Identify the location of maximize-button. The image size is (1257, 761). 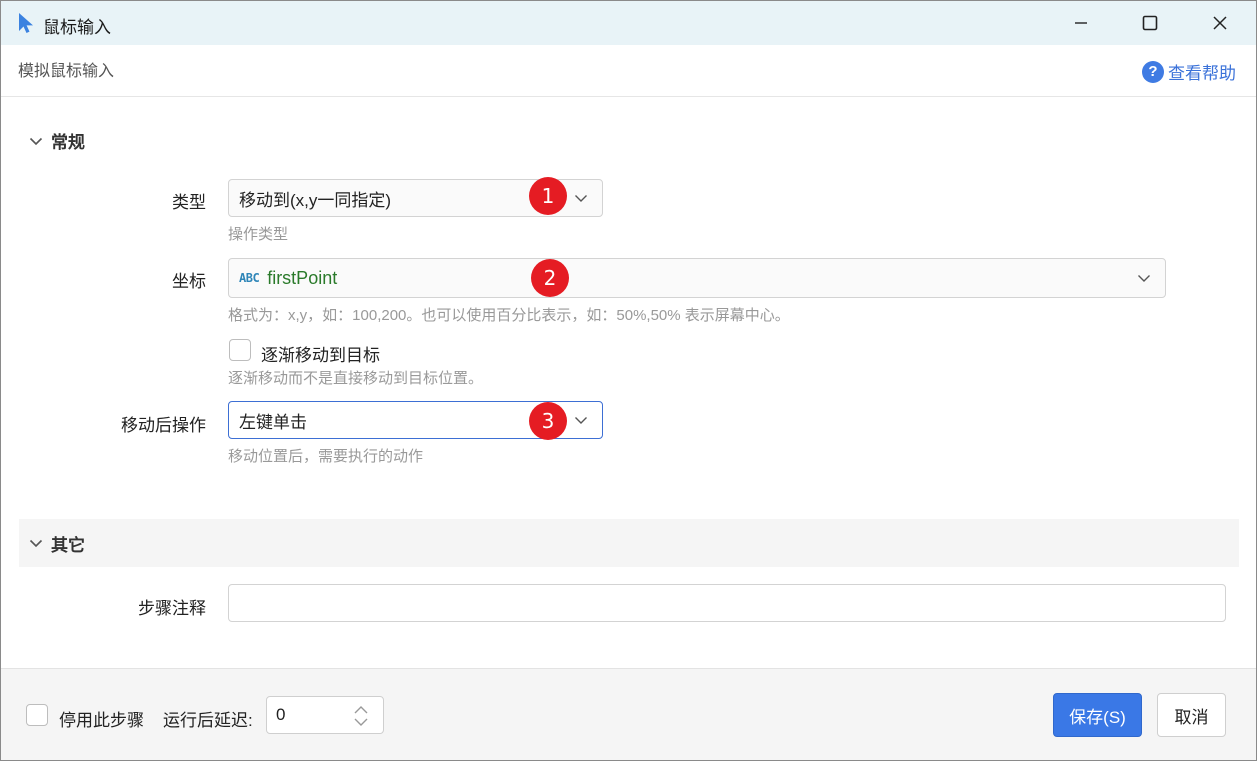
(1150, 23).